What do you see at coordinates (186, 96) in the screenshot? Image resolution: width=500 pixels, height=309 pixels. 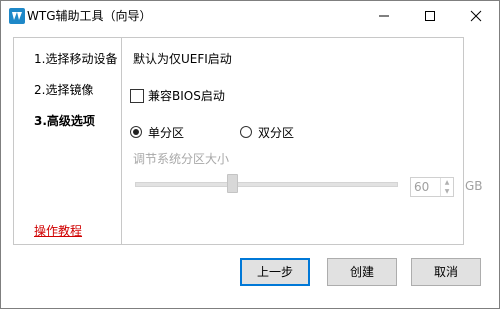 I see `bios-compat-label: 兼容BIOS启动` at bounding box center [186, 96].